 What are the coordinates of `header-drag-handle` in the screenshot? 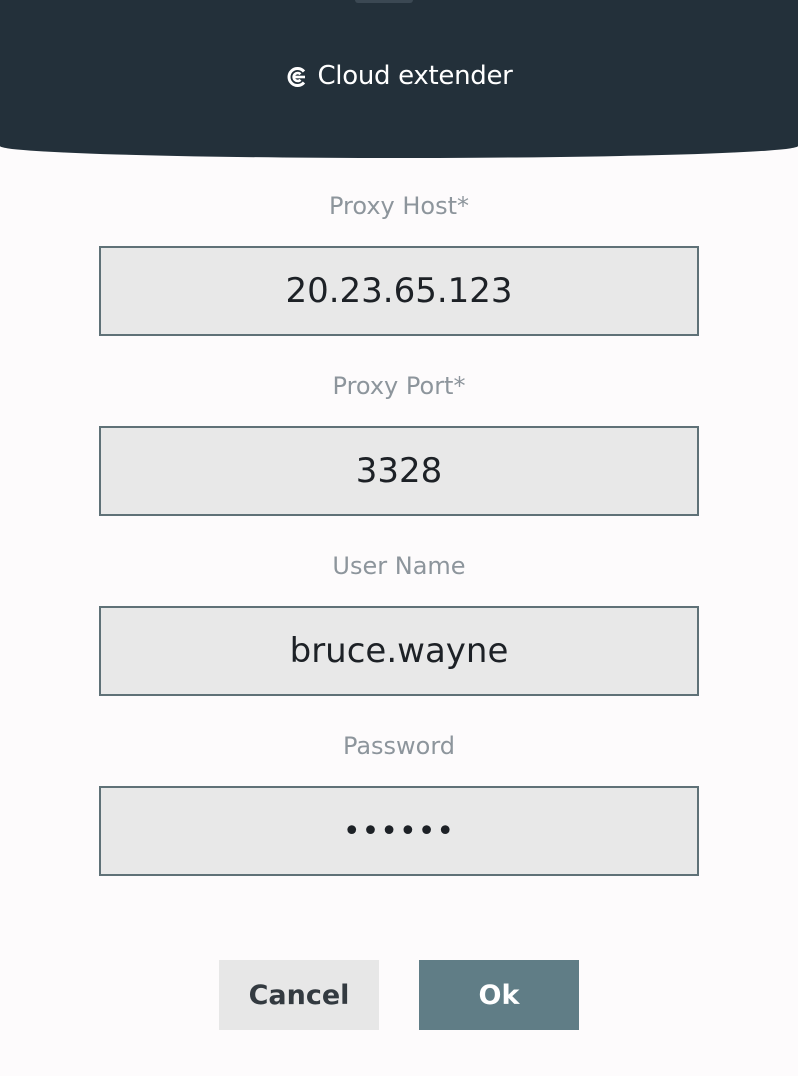 It's located at (384, 1).